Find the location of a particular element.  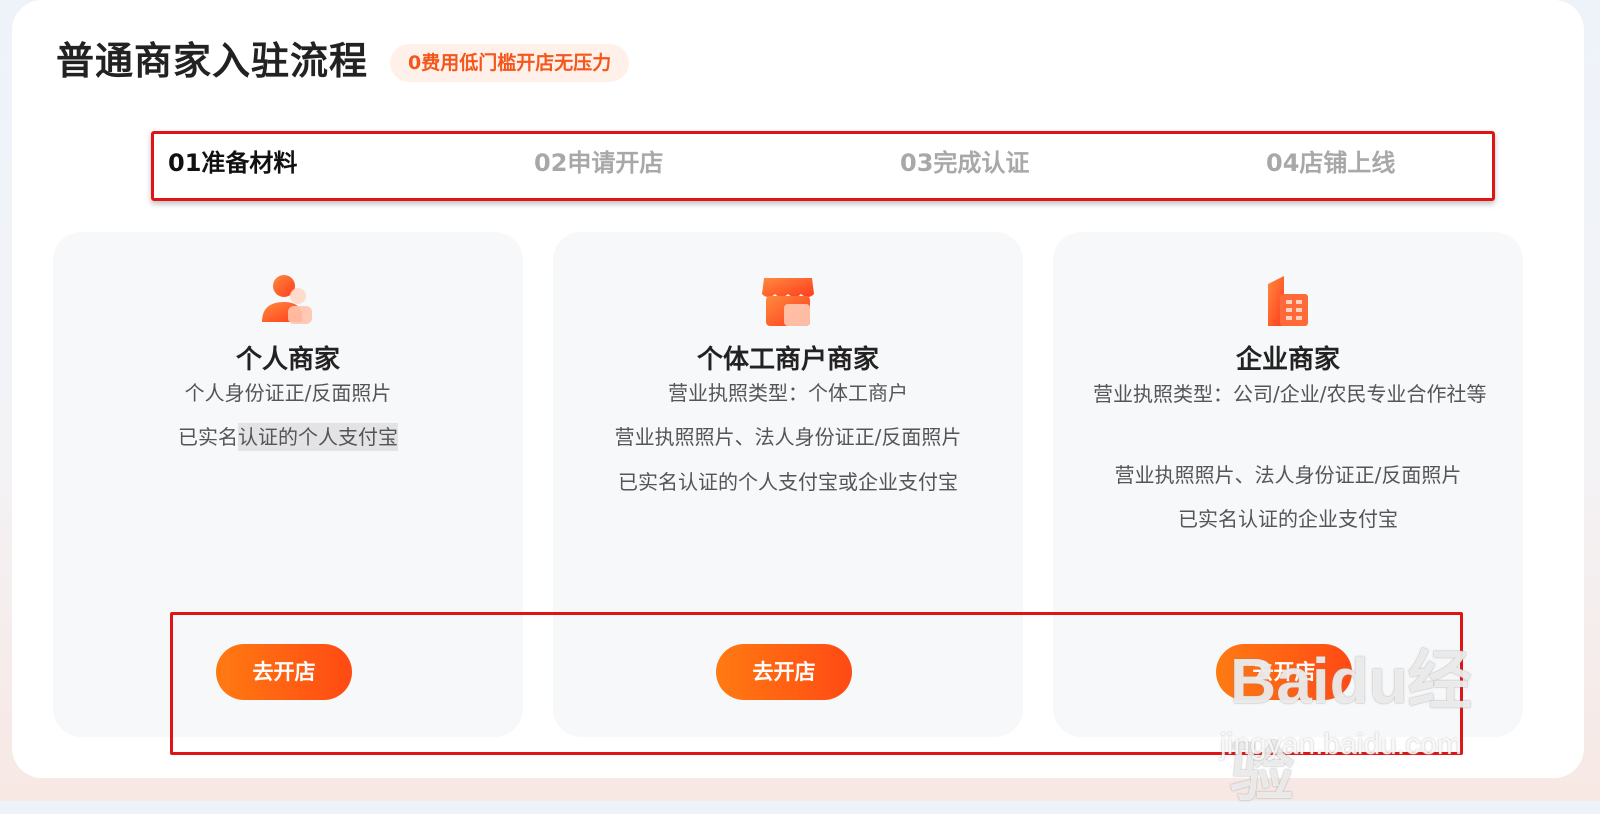

step-store-online: 04店铺上线 is located at coordinates (1330, 163).